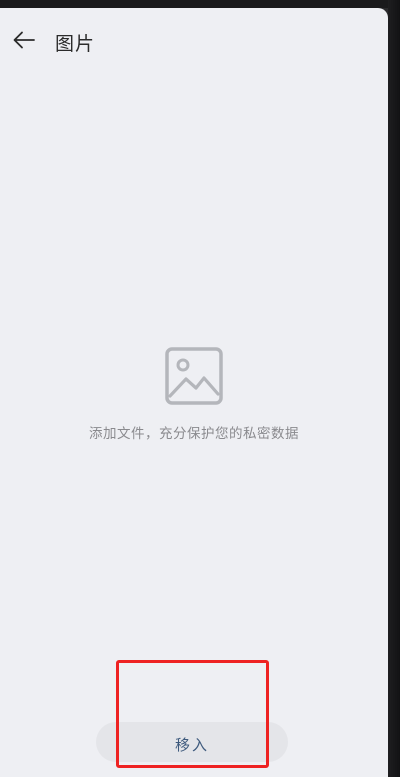 This screenshot has width=400, height=777. Describe the element at coordinates (200, 4) in the screenshot. I see `device-top-bezel` at that location.